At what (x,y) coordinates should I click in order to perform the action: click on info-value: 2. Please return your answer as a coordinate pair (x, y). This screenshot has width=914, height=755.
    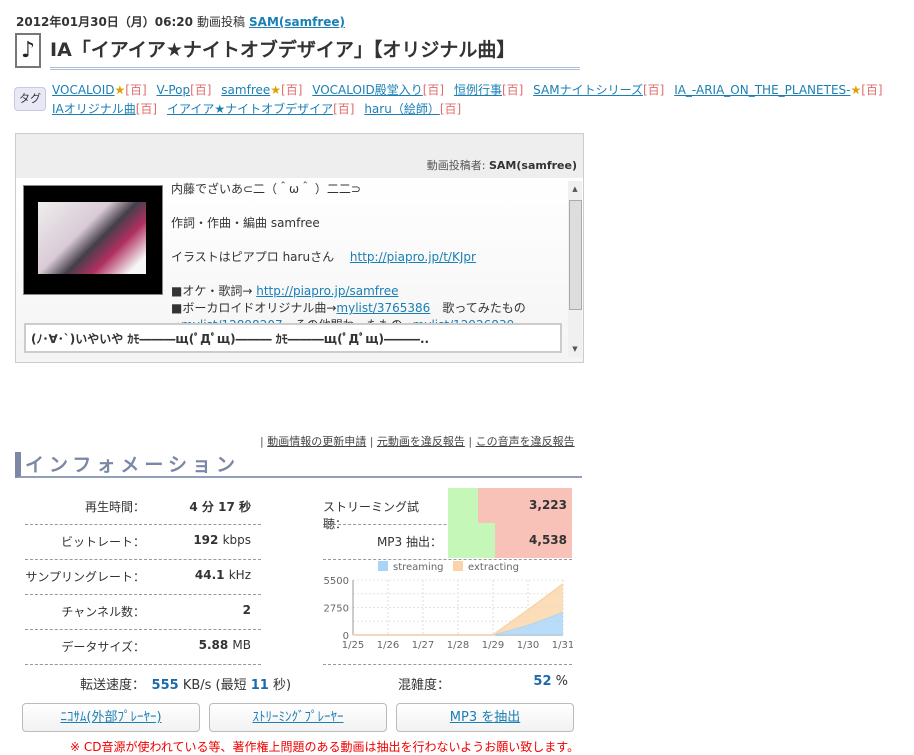
    Looking at the image, I should click on (247, 610).